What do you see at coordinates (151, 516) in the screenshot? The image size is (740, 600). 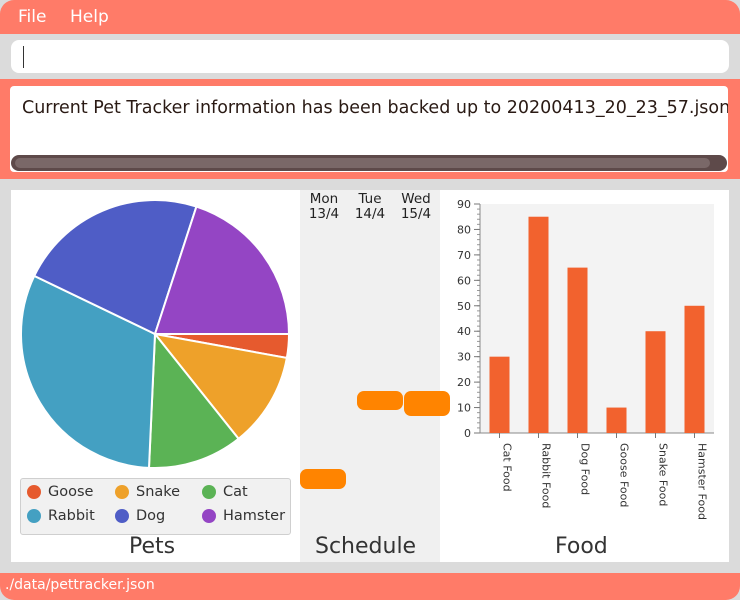 I see `legend-label: Dog` at bounding box center [151, 516].